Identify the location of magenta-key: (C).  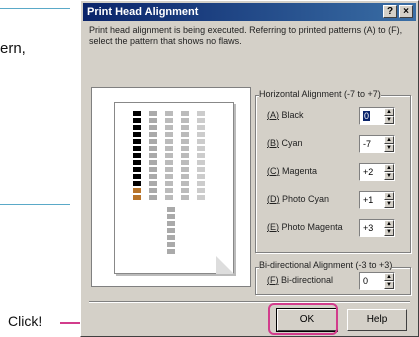
(273, 171).